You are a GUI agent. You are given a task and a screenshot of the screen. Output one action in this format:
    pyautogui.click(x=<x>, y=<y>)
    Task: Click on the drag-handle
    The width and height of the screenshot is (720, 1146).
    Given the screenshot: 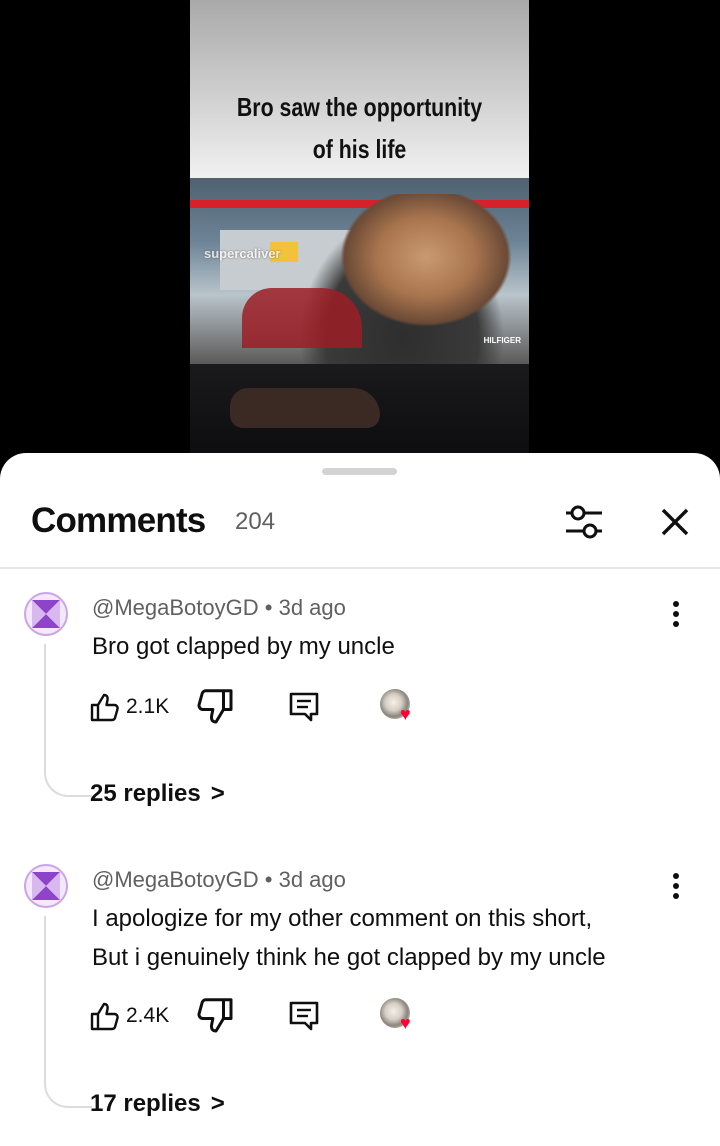 What is the action you would take?
    pyautogui.click(x=359, y=471)
    